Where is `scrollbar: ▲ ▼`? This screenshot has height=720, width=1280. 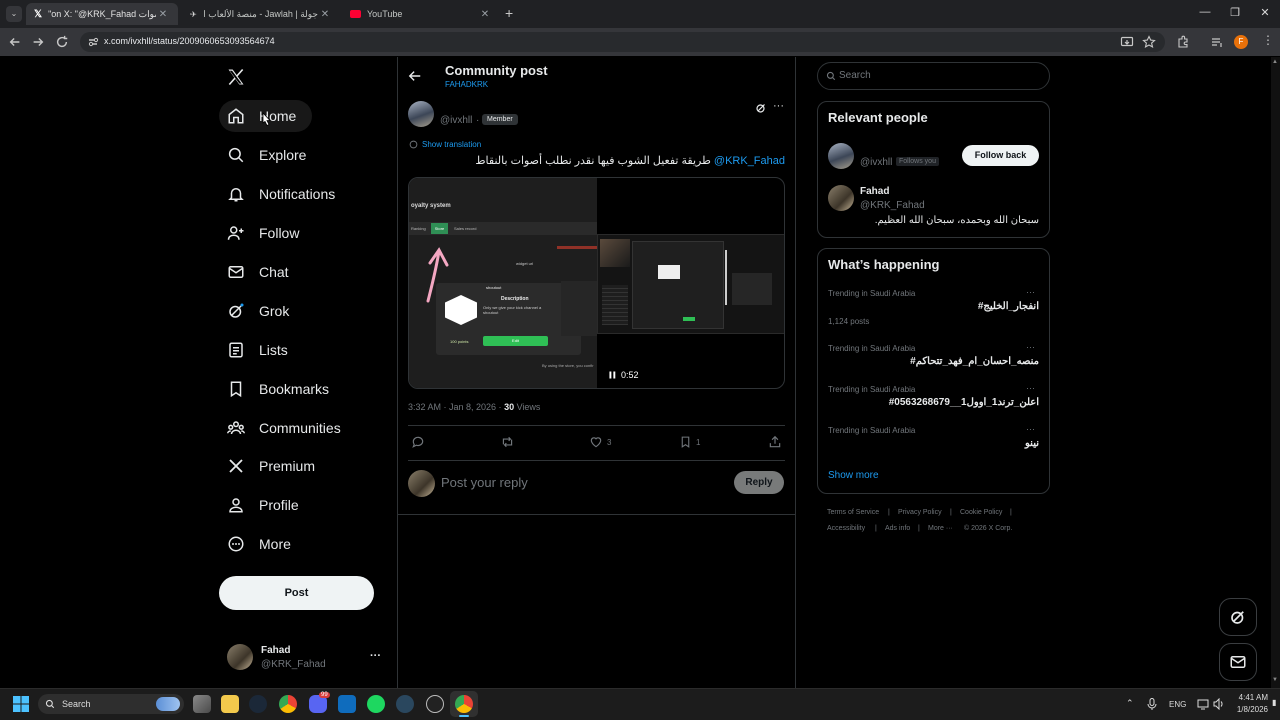
scrollbar: ▲ ▼ is located at coordinates (1275, 372).